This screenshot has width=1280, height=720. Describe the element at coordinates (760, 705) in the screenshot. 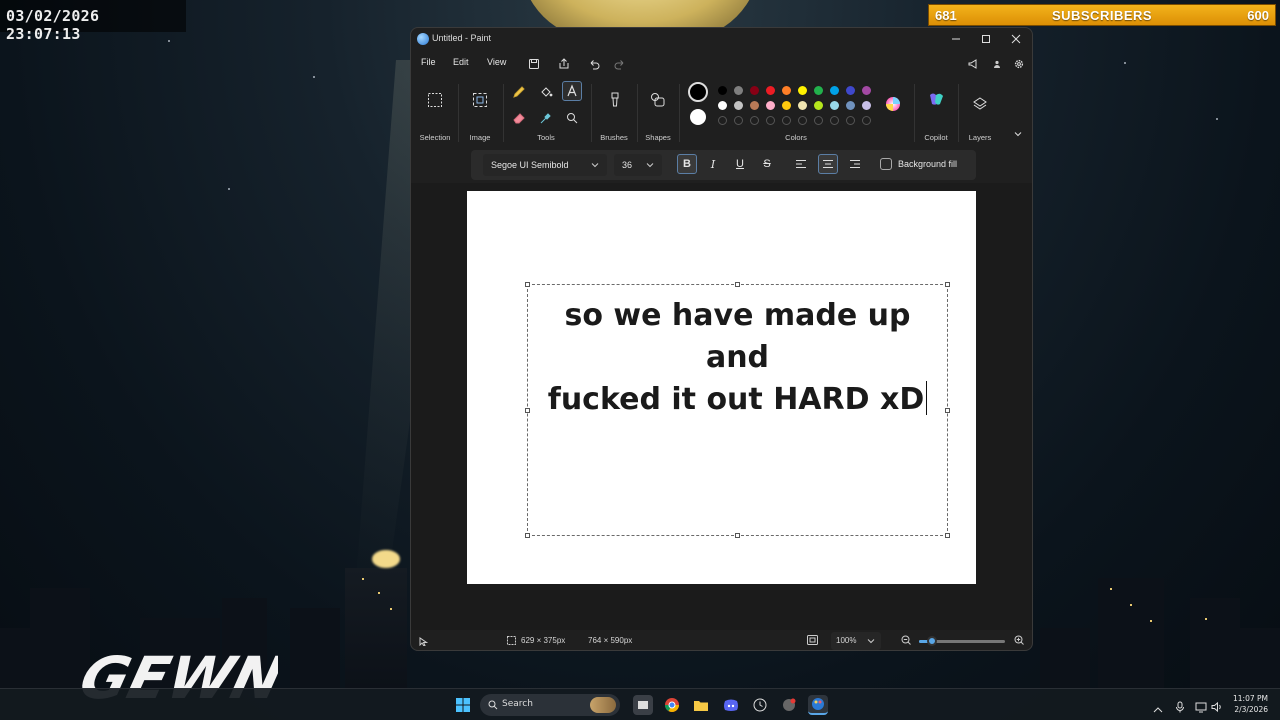

I see `clock-app-button` at that location.